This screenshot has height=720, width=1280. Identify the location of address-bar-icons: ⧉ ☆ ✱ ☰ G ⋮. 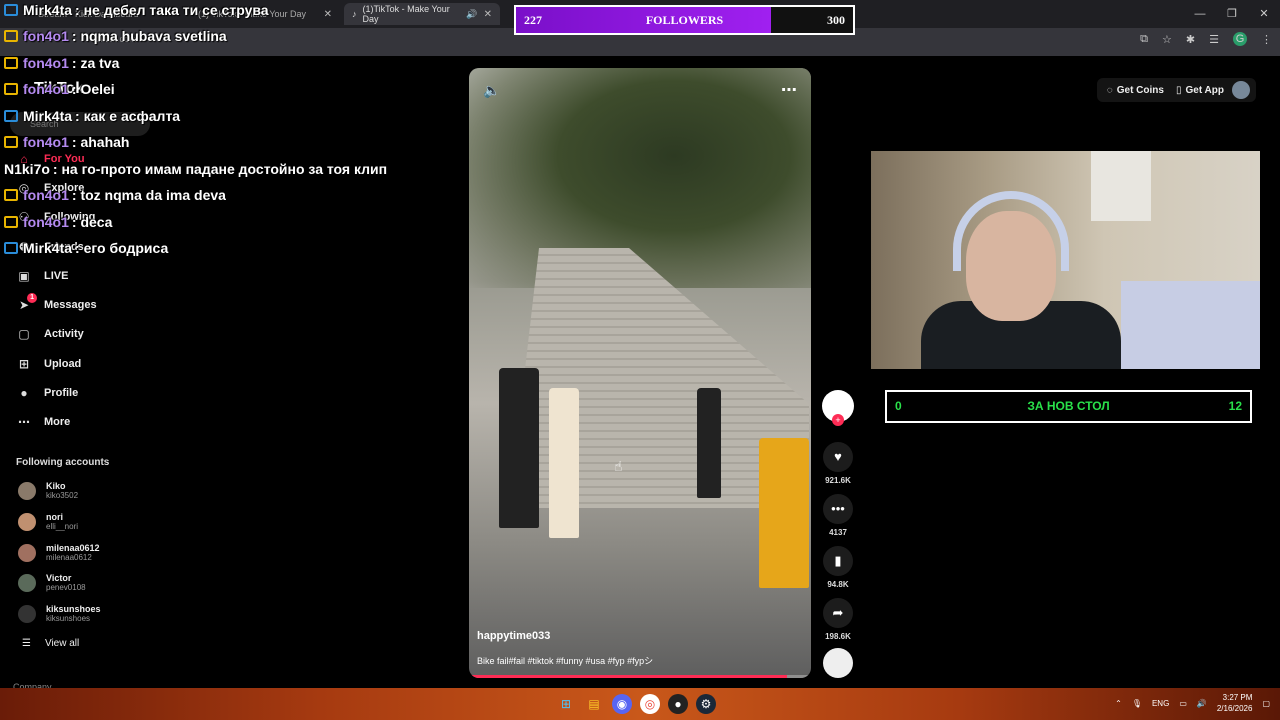
(1206, 39).